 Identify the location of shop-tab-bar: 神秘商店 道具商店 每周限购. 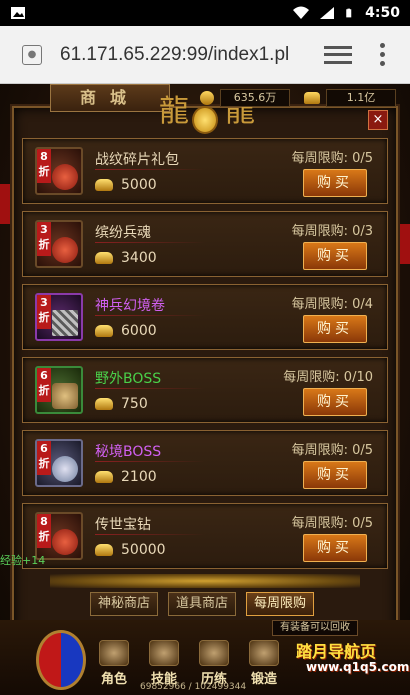
(202, 604).